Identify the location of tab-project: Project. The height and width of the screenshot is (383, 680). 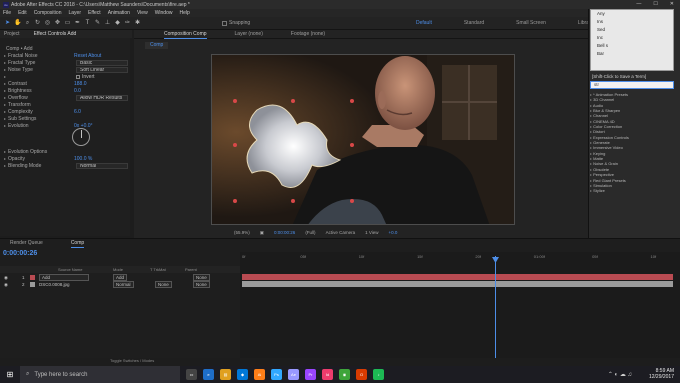
(12, 34).